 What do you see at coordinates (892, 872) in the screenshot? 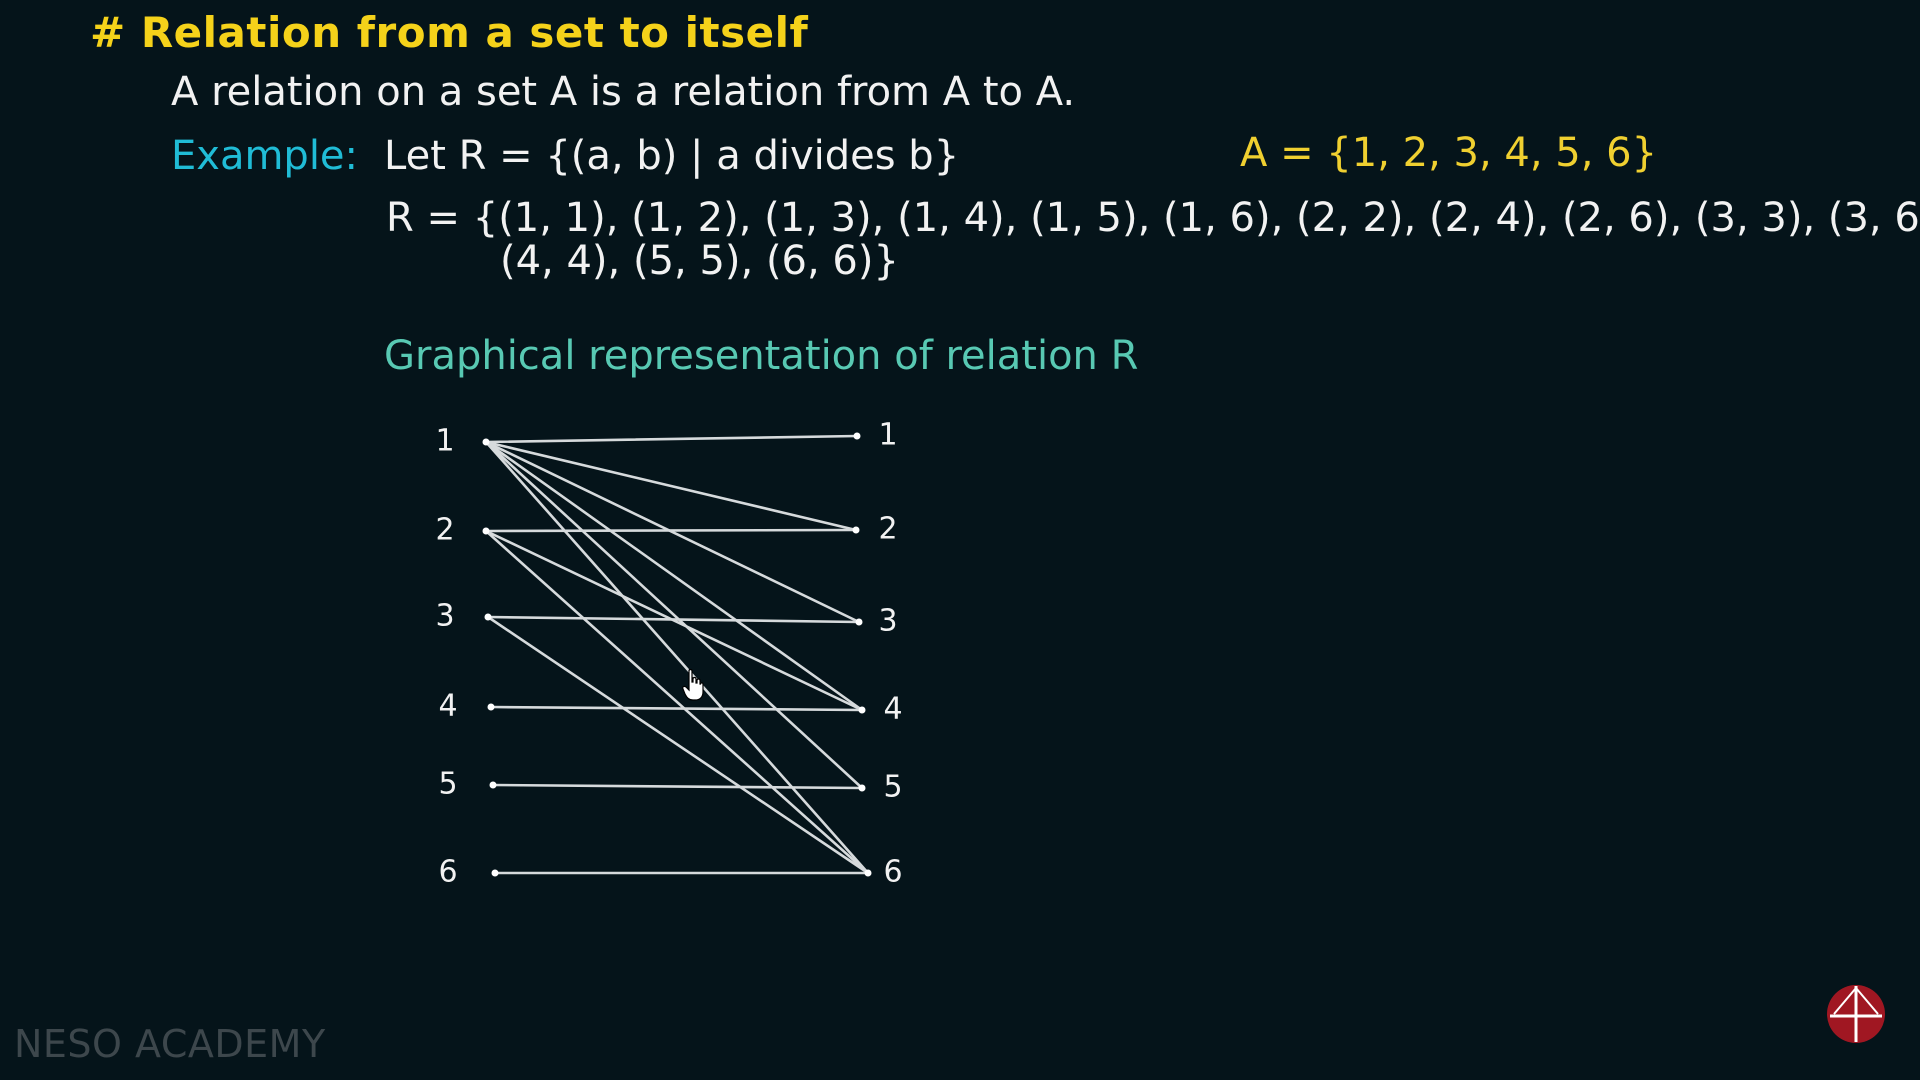
I see `right-node-label-6: 6` at bounding box center [892, 872].